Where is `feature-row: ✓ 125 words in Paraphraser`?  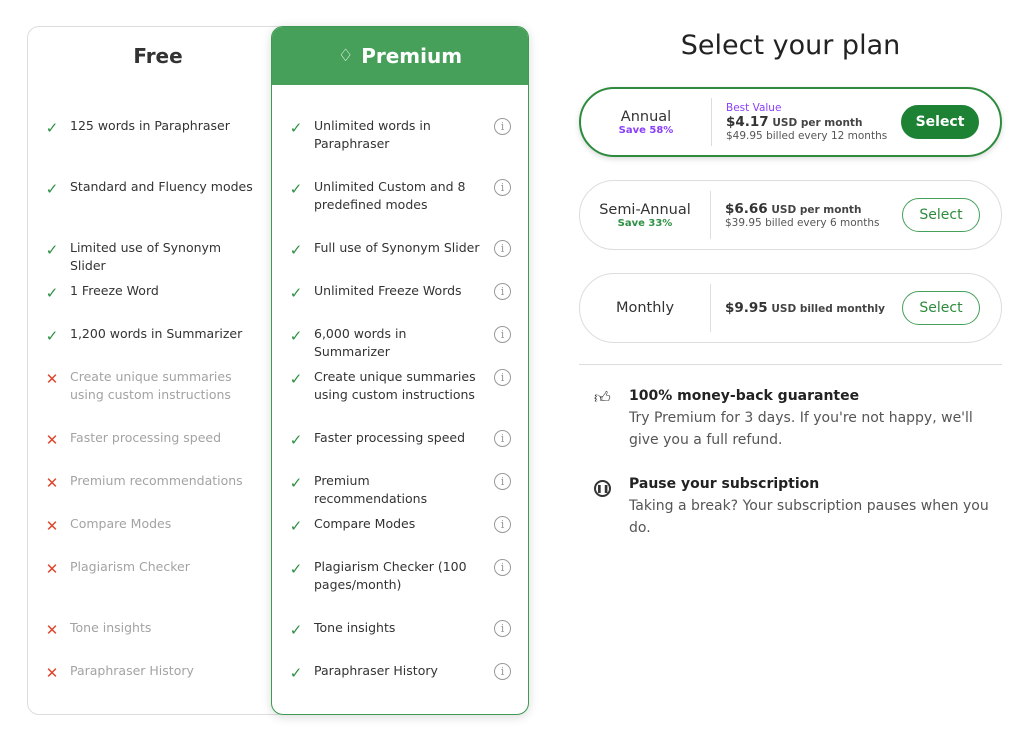
feature-row: ✓ 125 words in Paraphraser is located at coordinates (158, 147).